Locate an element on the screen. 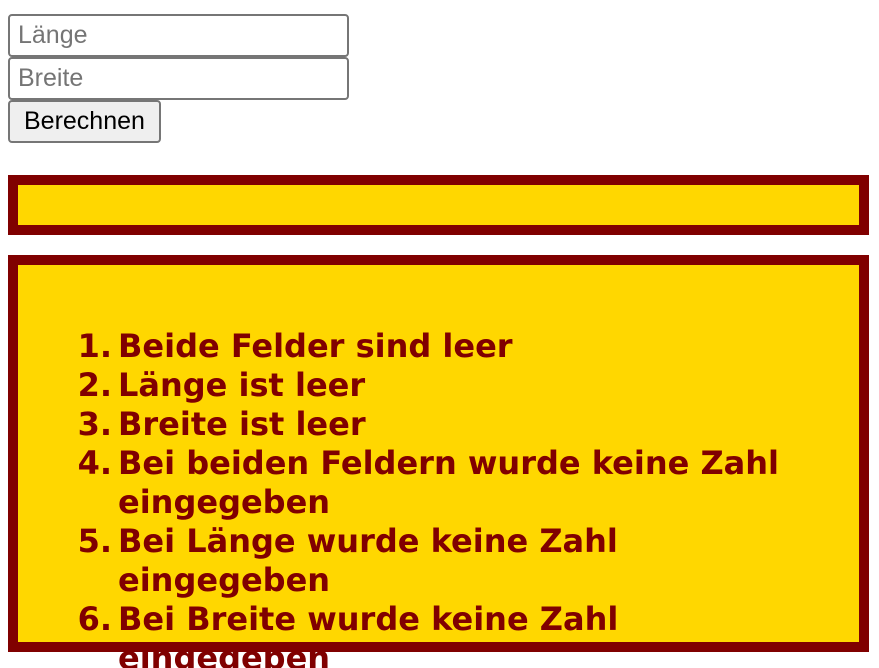 This screenshot has height=668, width=879. calculate-button: Berechnen is located at coordinates (84, 121).